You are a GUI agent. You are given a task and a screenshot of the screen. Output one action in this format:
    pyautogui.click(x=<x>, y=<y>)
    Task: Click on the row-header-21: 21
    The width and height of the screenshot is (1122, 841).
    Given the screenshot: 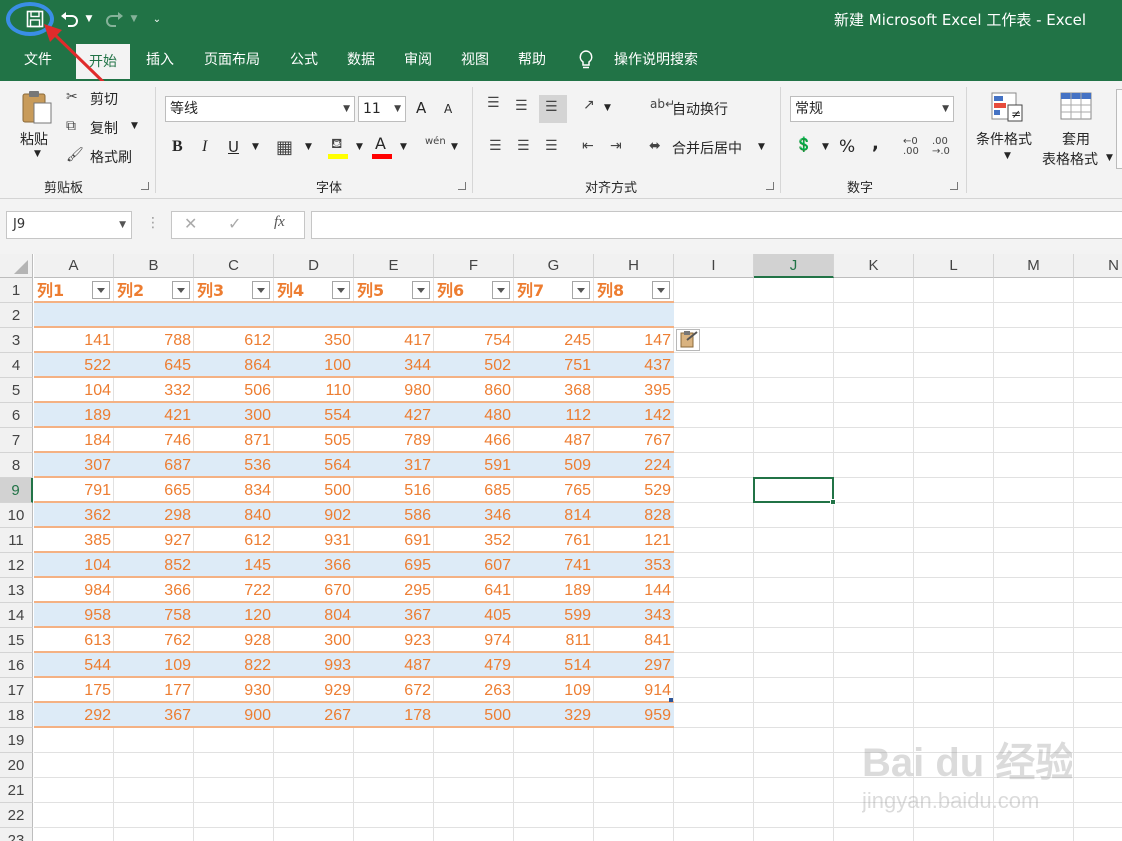 What is the action you would take?
    pyautogui.click(x=16, y=790)
    